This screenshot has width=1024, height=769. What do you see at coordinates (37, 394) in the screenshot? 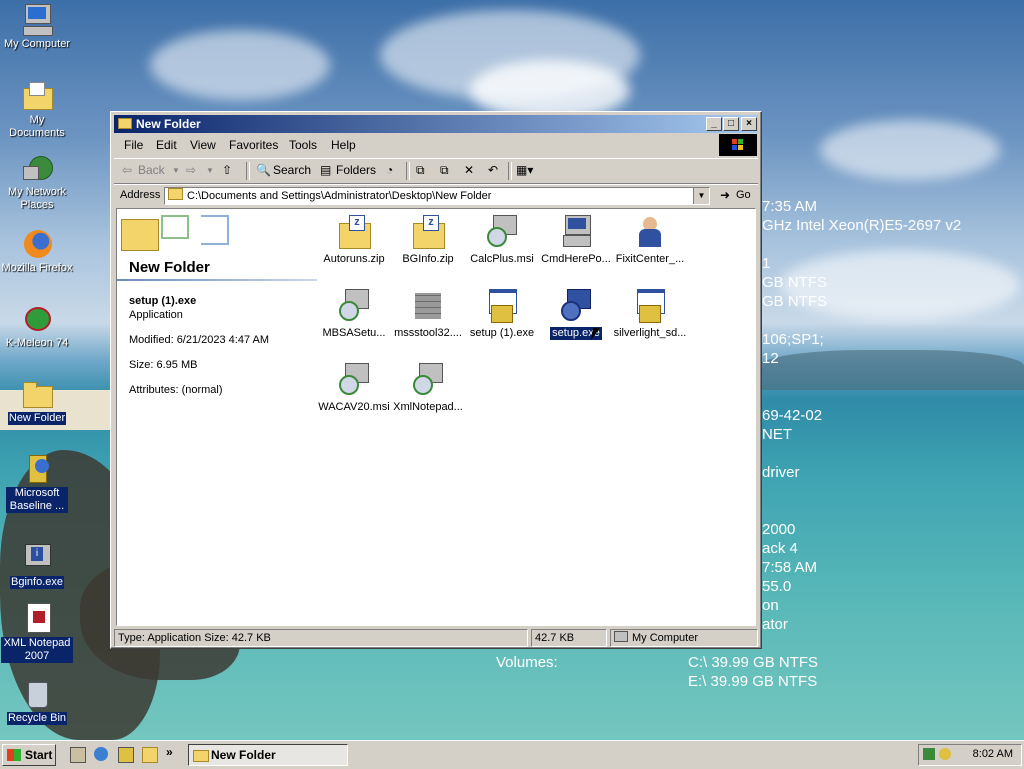
I see `folder-icon` at bounding box center [37, 394].